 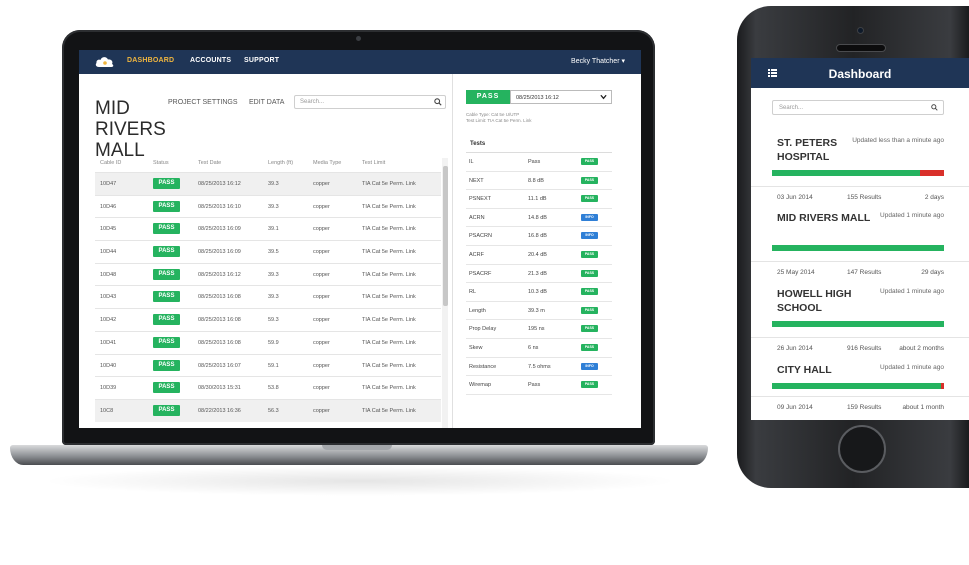 I want to click on test-row: PSNEXT 11.1 dB PASS, so click(x=539, y=199).